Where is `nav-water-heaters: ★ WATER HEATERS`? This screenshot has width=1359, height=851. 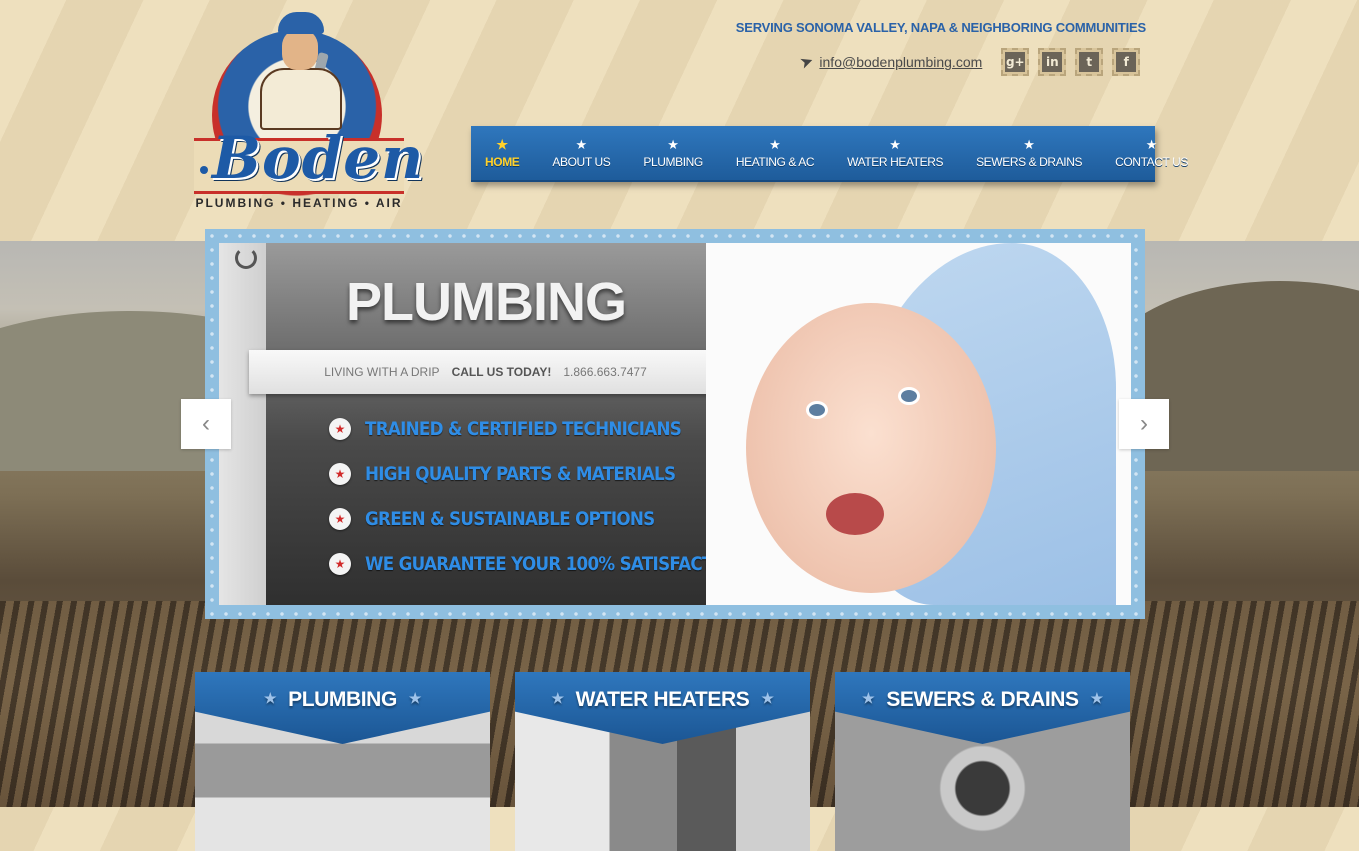
nav-water-heaters: ★ WATER HEATERS is located at coordinates (895, 152).